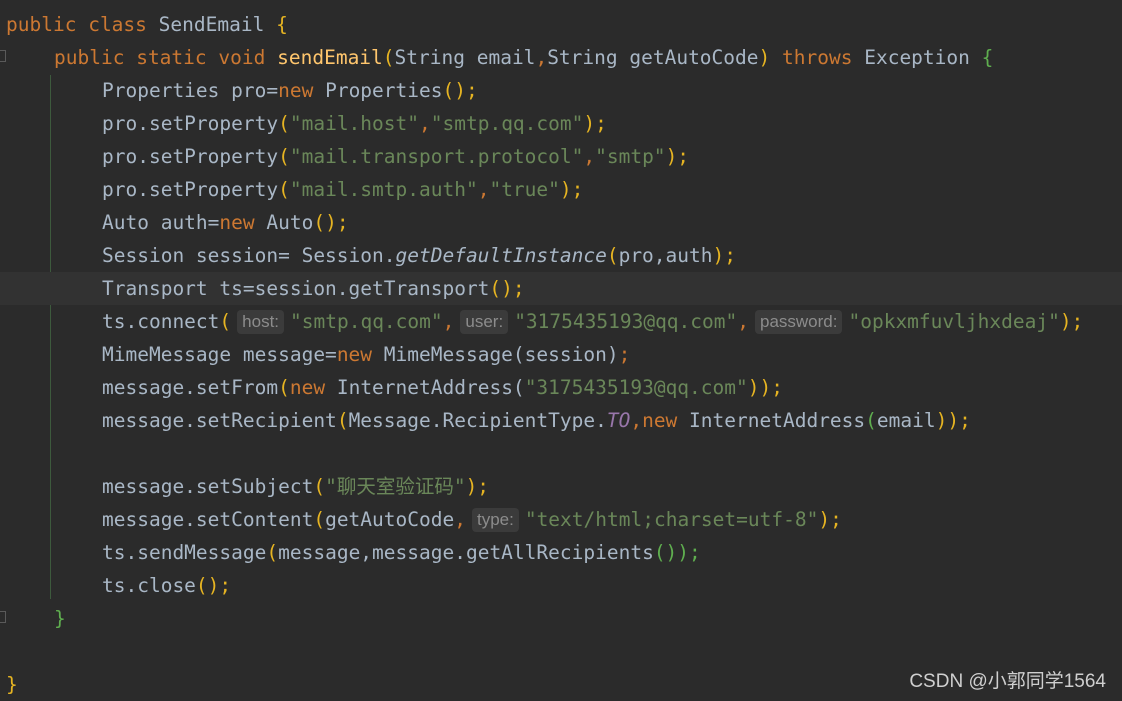  I want to click on paren: ));, so click(765, 387).